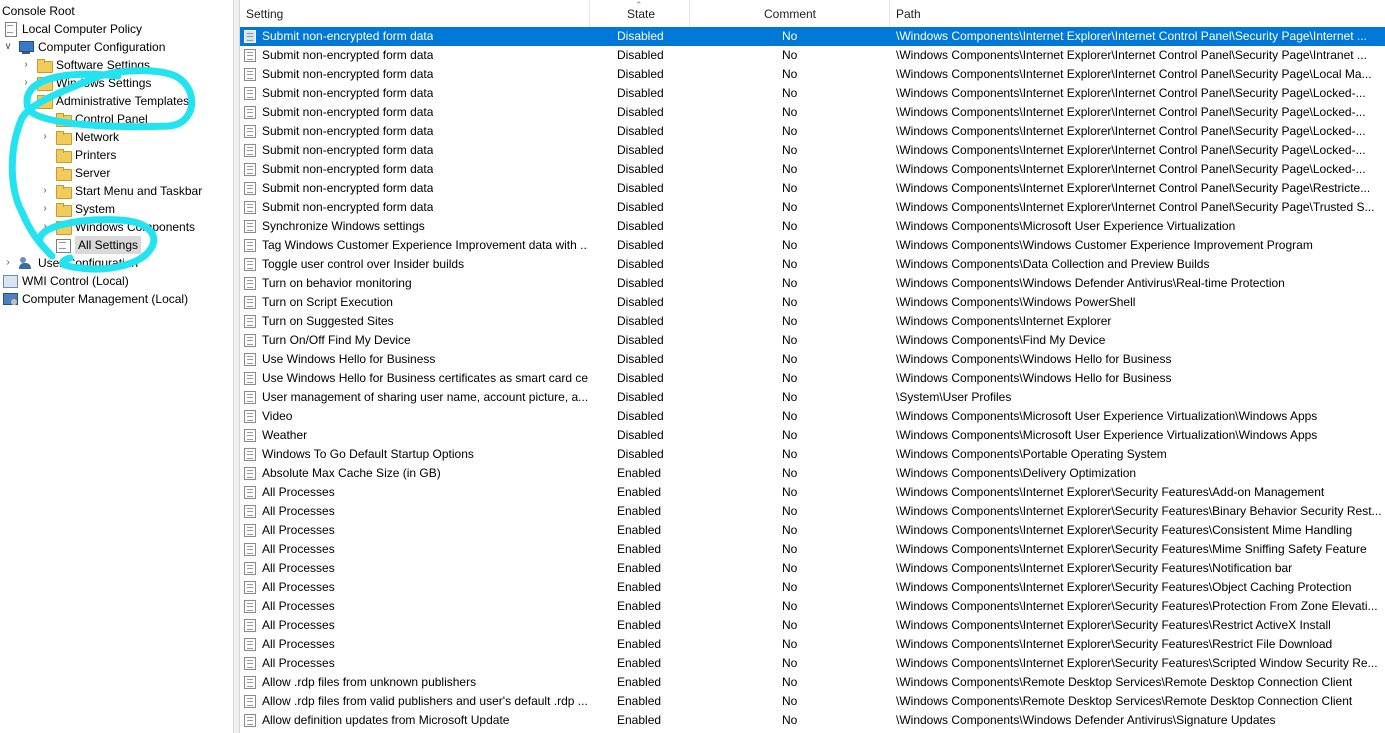 The height and width of the screenshot is (733, 1385). I want to click on tree-node-server: › Server, so click(74, 173).